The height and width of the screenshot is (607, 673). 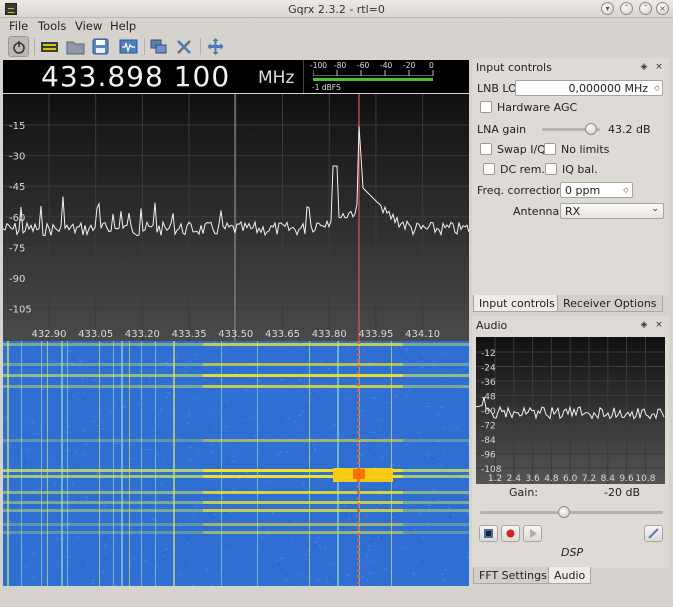 I want to click on wrench-icon, so click(x=653, y=533).